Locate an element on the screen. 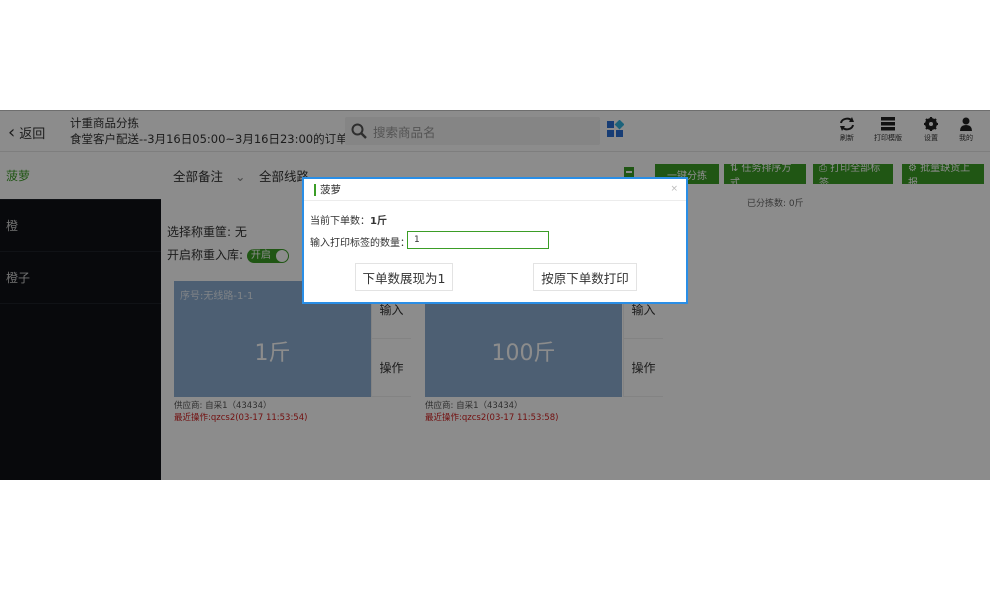  print-label-dialog: 菠萝 × 当前下单数：1斤 输入打印标签的数量： 下单数展现为1 按原下单数打印 is located at coordinates (495, 240).